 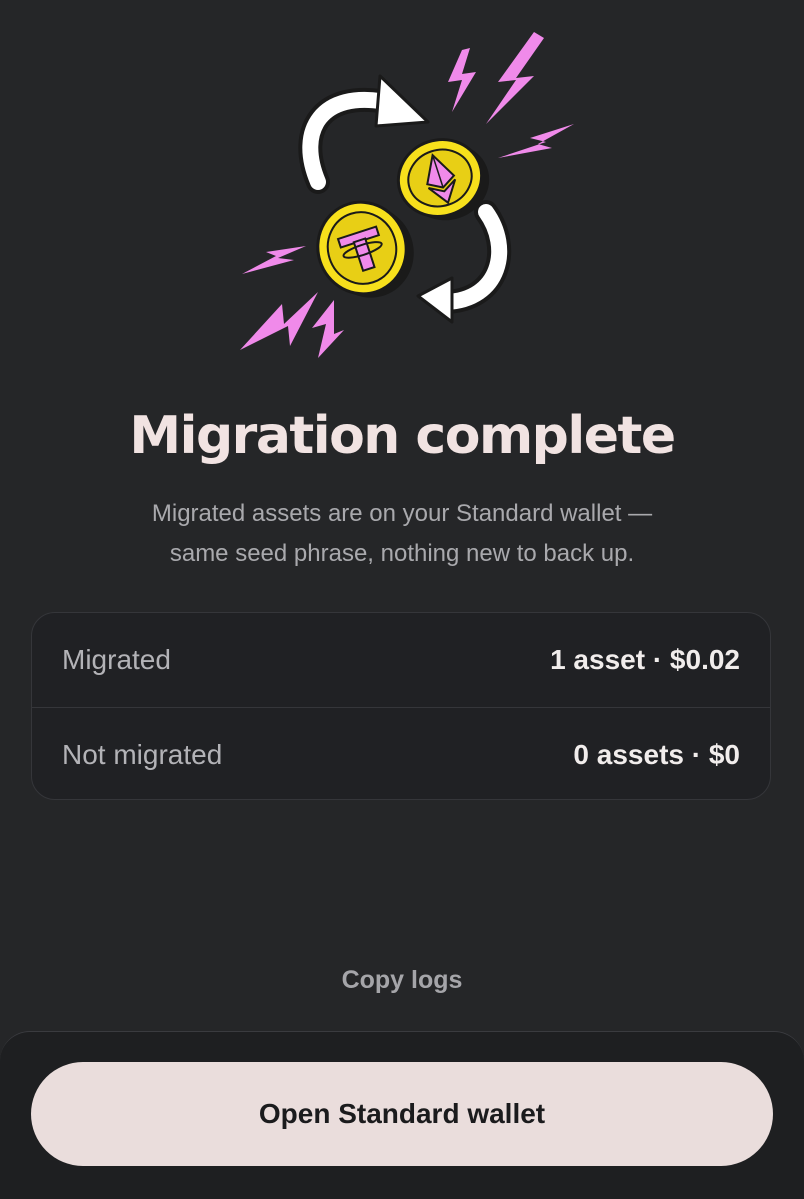 What do you see at coordinates (402, 1114) in the screenshot?
I see `open-standard-wallet-button: Open Standard wallet` at bounding box center [402, 1114].